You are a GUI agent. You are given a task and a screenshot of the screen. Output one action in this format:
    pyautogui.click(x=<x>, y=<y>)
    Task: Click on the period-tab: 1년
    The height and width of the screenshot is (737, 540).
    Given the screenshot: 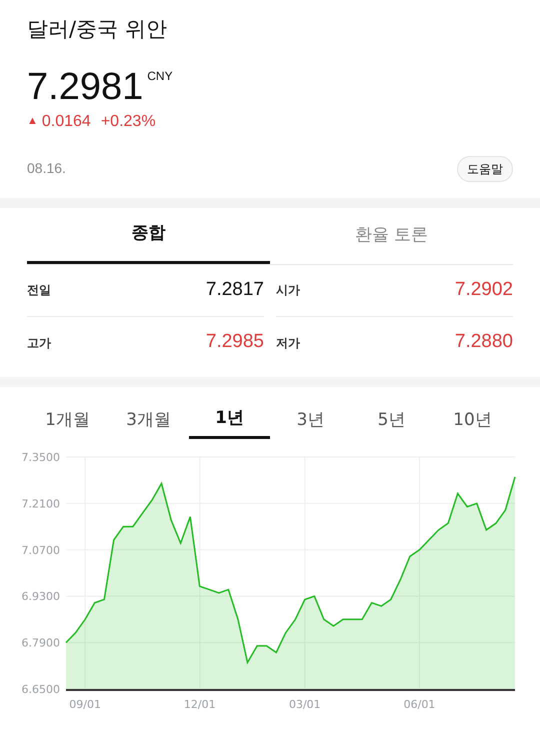 What is the action you would take?
    pyautogui.click(x=229, y=420)
    